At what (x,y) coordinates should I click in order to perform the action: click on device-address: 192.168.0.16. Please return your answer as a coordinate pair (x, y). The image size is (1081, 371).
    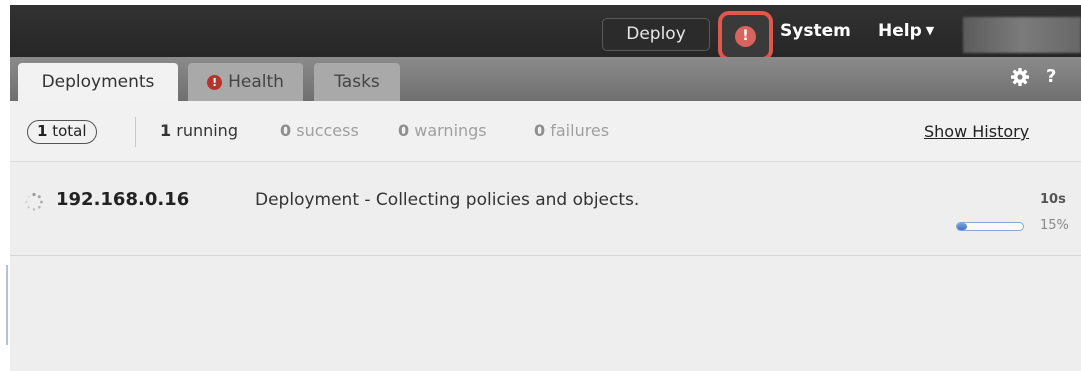
    Looking at the image, I should click on (123, 199).